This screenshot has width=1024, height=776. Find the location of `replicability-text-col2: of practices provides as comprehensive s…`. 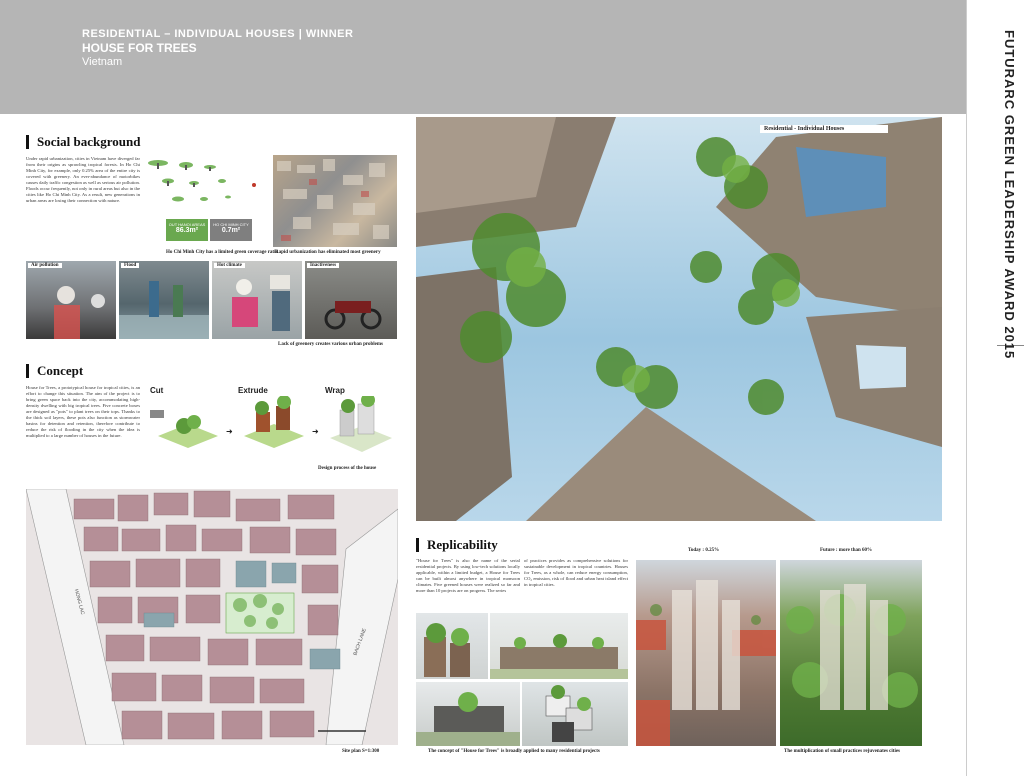

replicability-text-col2: of practices provides as comprehensive s… is located at coordinates (576, 572).